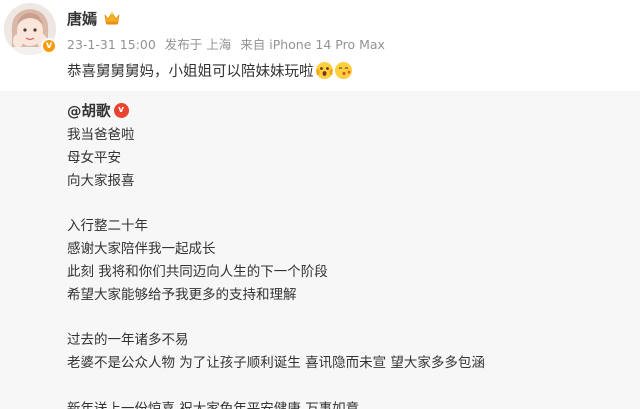 Image resolution: width=640 pixels, height=409 pixels. Describe the element at coordinates (89, 110) in the screenshot. I see `repost-author: @胡歌` at that location.